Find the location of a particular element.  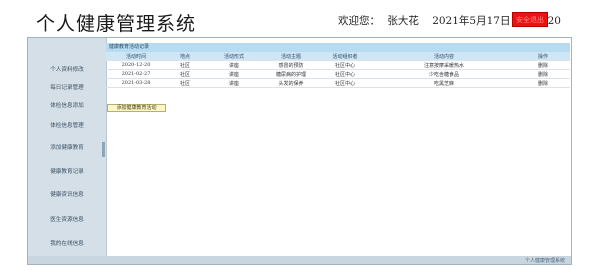

add-education-button: 添加健康教育活动 is located at coordinates (136, 108).